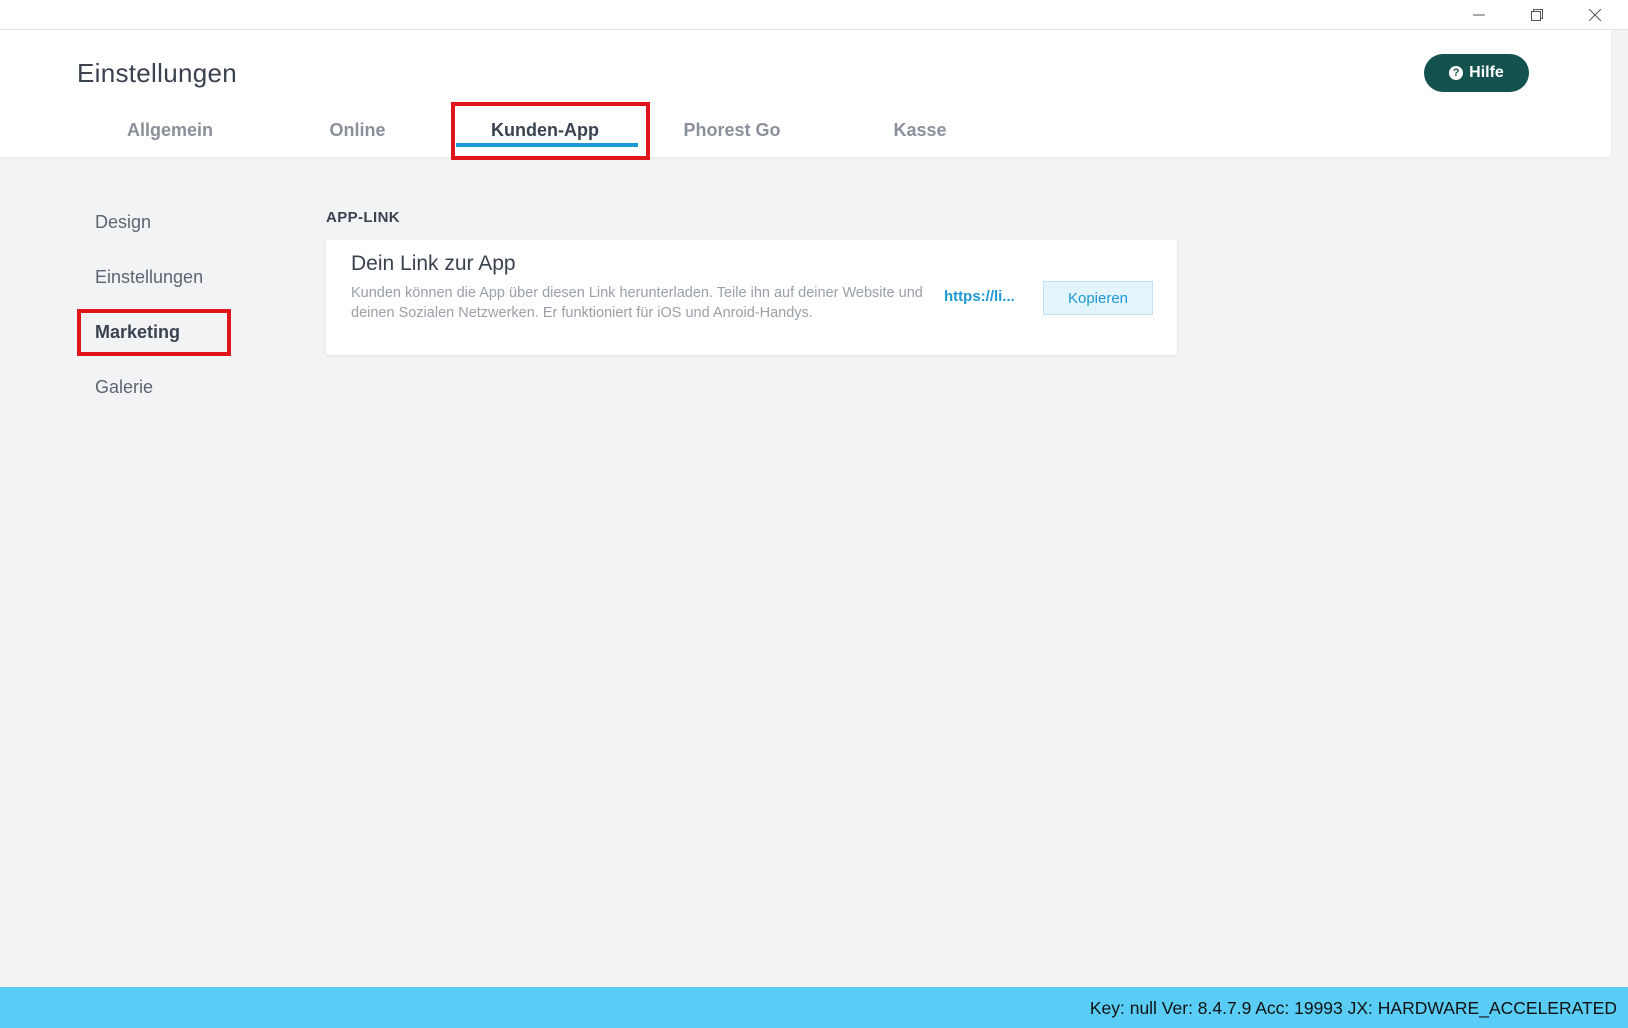  What do you see at coordinates (149, 277) in the screenshot?
I see `subnav-item-einstellungen: Einstellungen` at bounding box center [149, 277].